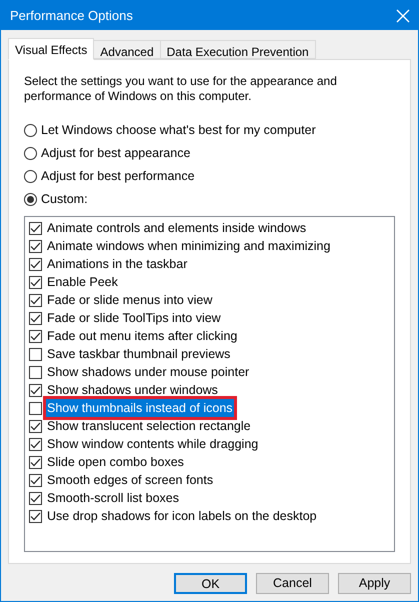 This screenshot has height=602, width=419. Describe the element at coordinates (374, 583) in the screenshot. I see `dialog-button: Apply` at that location.